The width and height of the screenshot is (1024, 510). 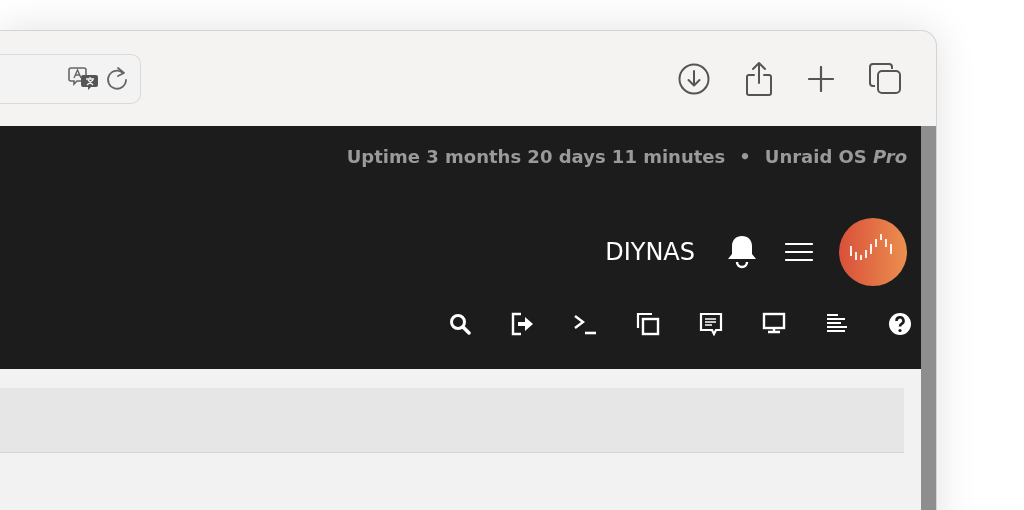 What do you see at coordinates (585, 324) in the screenshot?
I see `terminal-icon` at bounding box center [585, 324].